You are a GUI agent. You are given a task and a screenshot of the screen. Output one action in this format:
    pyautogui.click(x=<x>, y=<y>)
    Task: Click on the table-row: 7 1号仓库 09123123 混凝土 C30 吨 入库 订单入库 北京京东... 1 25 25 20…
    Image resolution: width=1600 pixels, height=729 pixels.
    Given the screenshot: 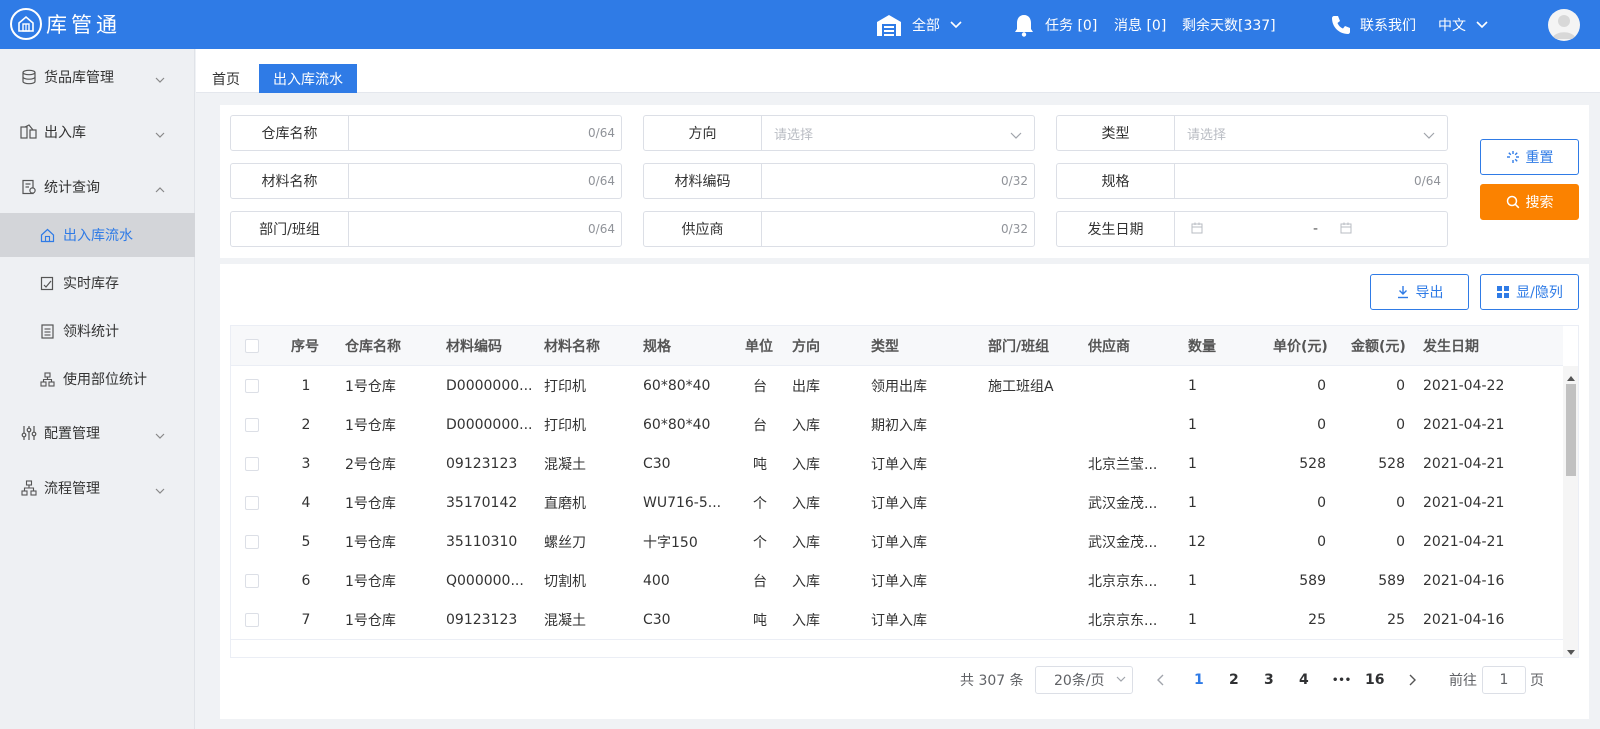 What is the action you would take?
    pyautogui.click(x=897, y=620)
    